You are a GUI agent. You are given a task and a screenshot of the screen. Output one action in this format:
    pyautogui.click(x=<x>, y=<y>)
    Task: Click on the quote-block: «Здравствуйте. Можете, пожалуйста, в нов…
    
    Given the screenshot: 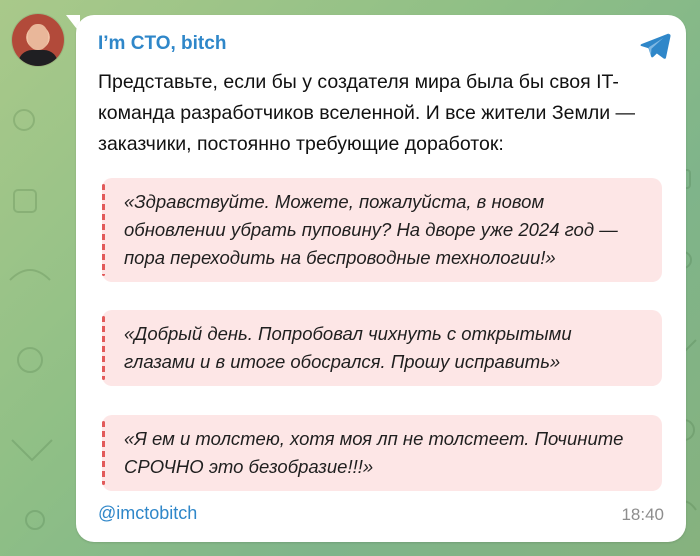 What is the action you would take?
    pyautogui.click(x=382, y=230)
    